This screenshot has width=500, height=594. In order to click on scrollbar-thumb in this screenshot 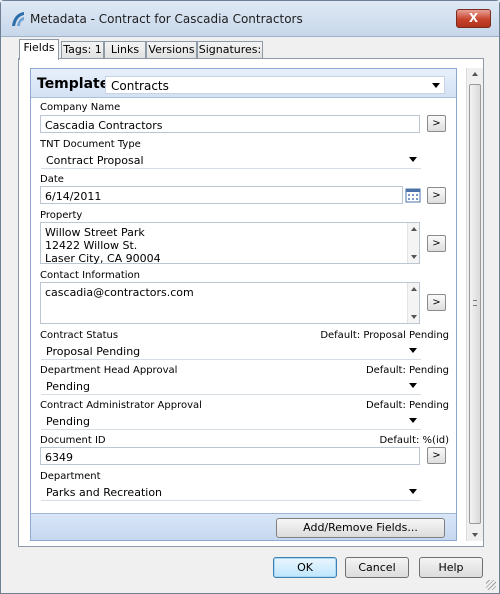, I will do `click(475, 304)`.